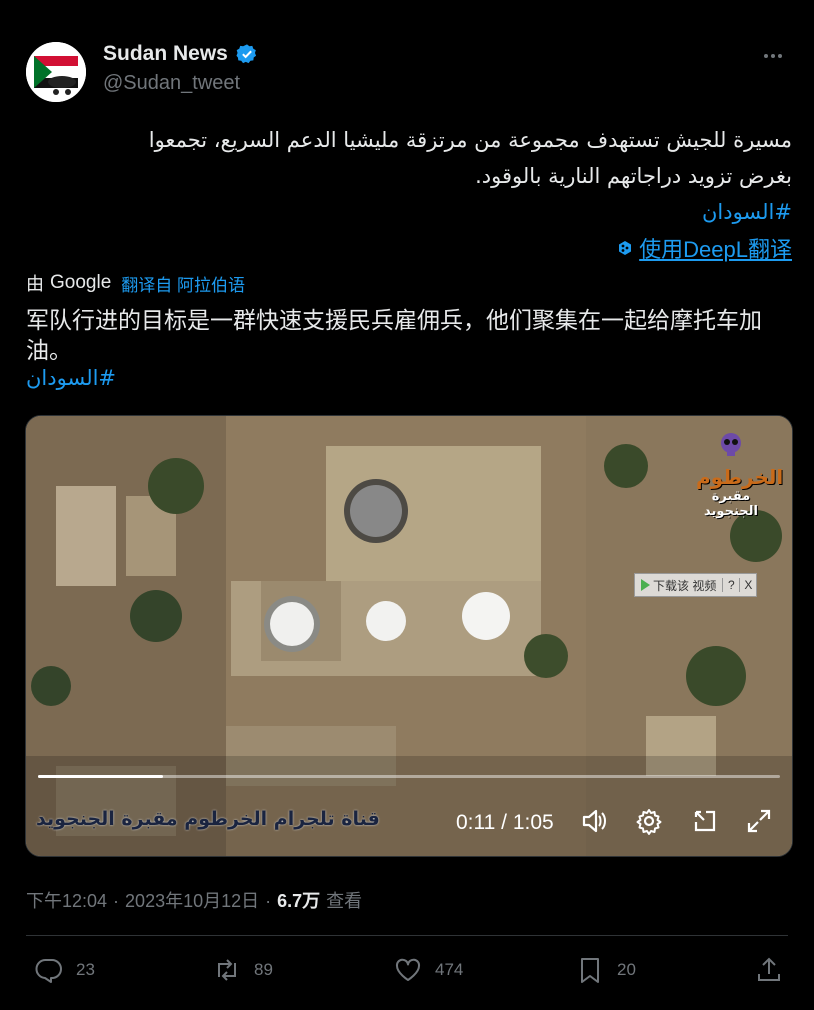  I want to click on video-progress-bar, so click(409, 776).